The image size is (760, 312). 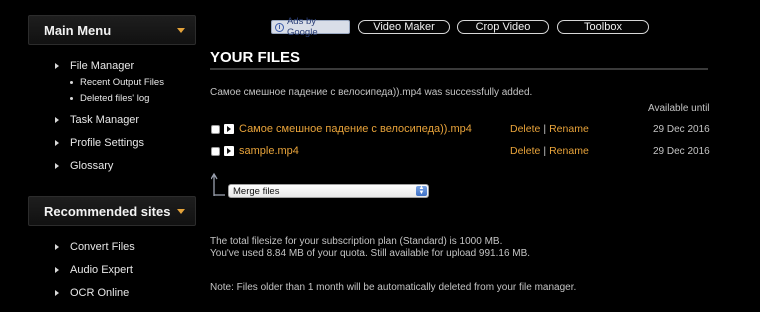 I want to click on sidebar-subitem-label: Deleted files' log, so click(x=115, y=98).